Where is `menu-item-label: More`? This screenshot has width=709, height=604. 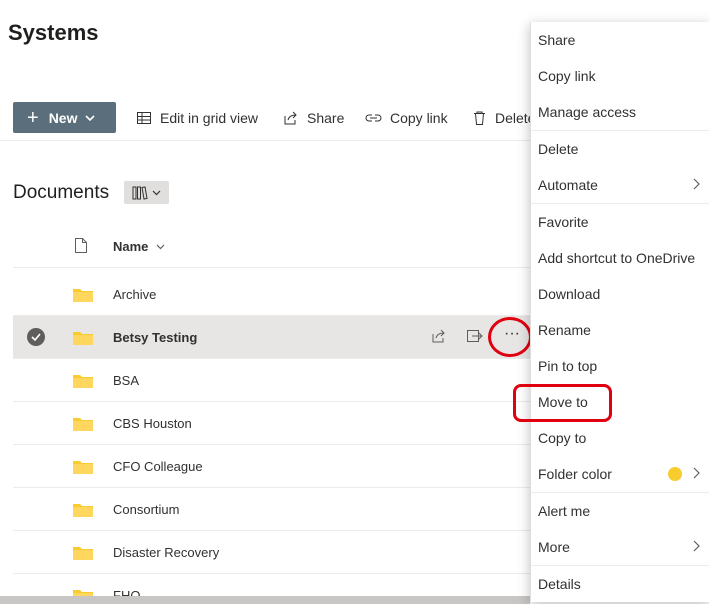
menu-item-label: More is located at coordinates (554, 547).